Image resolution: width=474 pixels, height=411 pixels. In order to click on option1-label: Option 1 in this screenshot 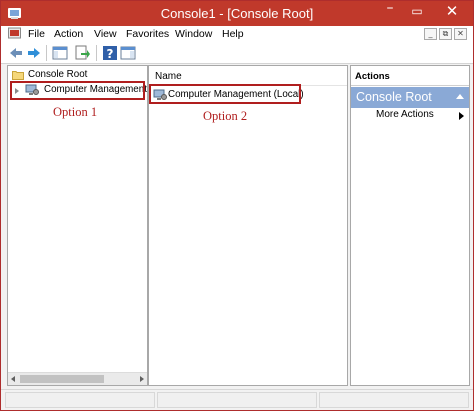, I will do `click(75, 112)`.